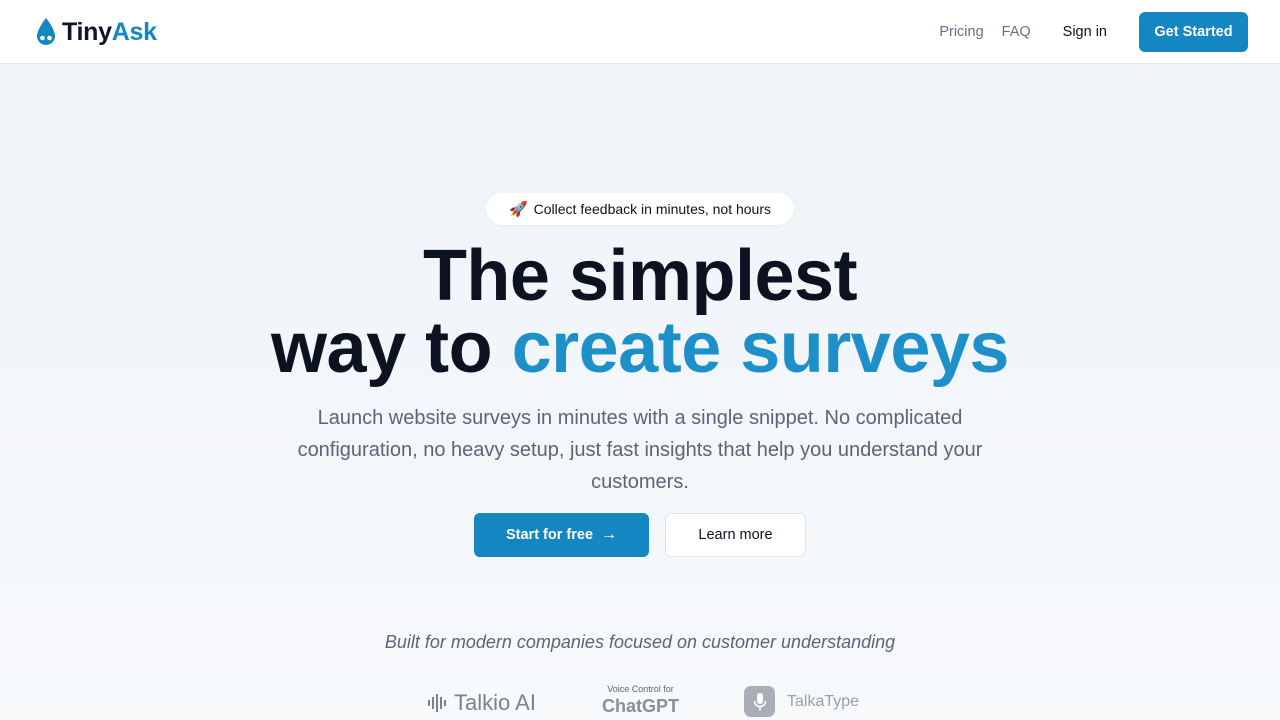 The height and width of the screenshot is (720, 1280). Describe the element at coordinates (735, 535) in the screenshot. I see `learn-more-button: Learn more` at that location.